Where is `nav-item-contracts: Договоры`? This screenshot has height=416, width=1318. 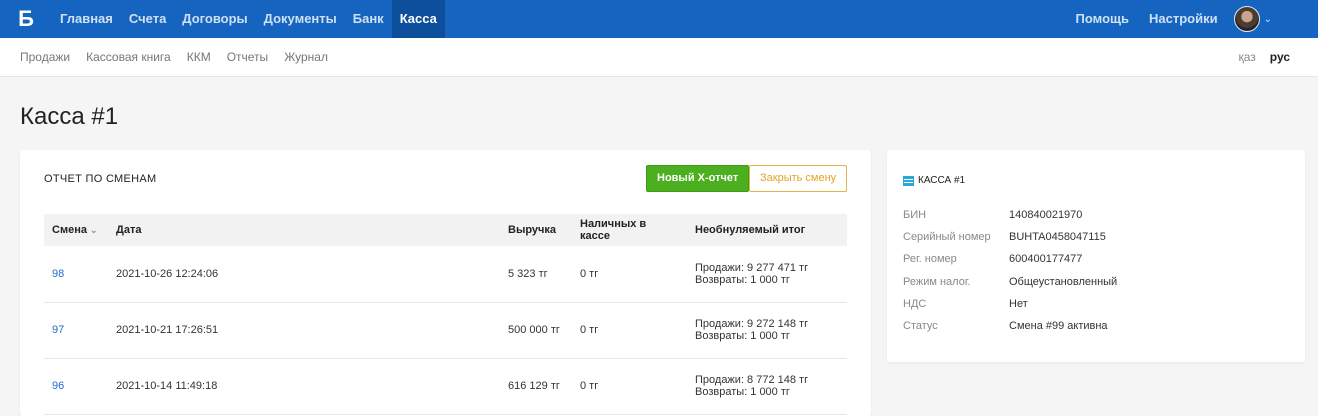 nav-item-contracts: Договоры is located at coordinates (214, 19).